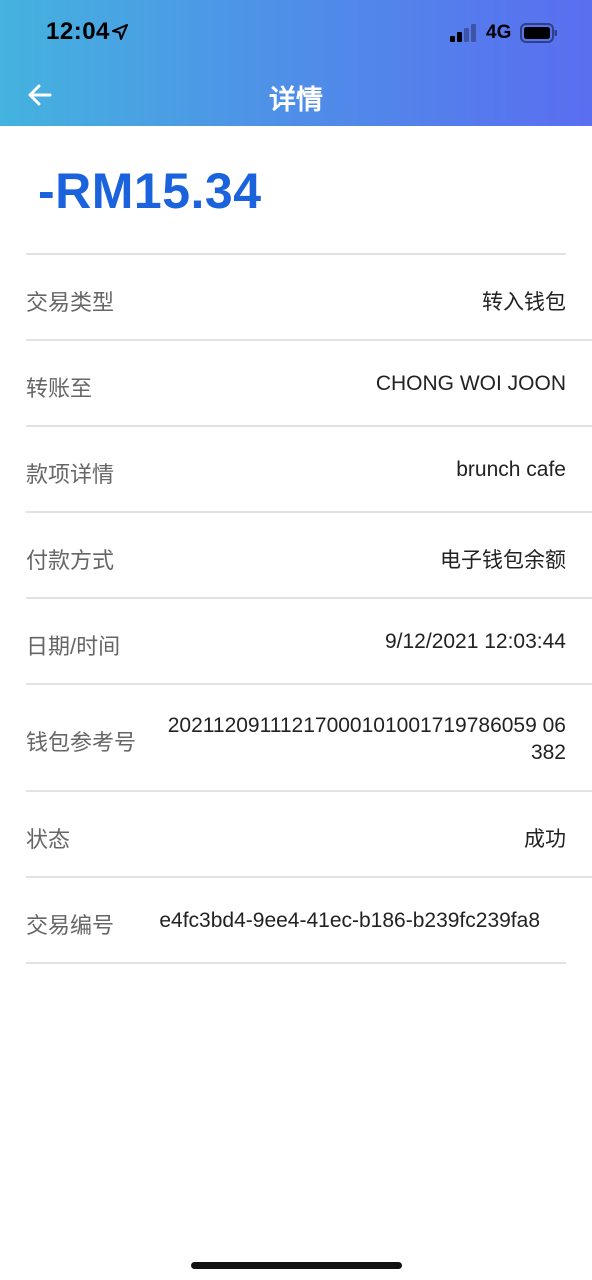 This screenshot has width=592, height=1280. I want to click on transaction-amount: -RM15.34, so click(150, 191).